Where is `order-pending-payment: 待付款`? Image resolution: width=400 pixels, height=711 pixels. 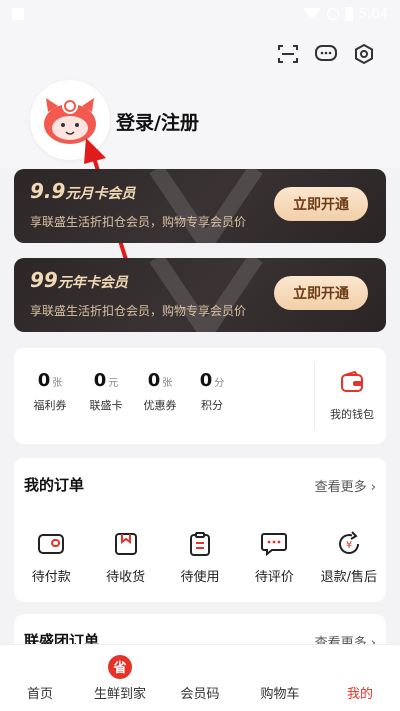
order-pending-payment: 待付款 is located at coordinates (51, 557).